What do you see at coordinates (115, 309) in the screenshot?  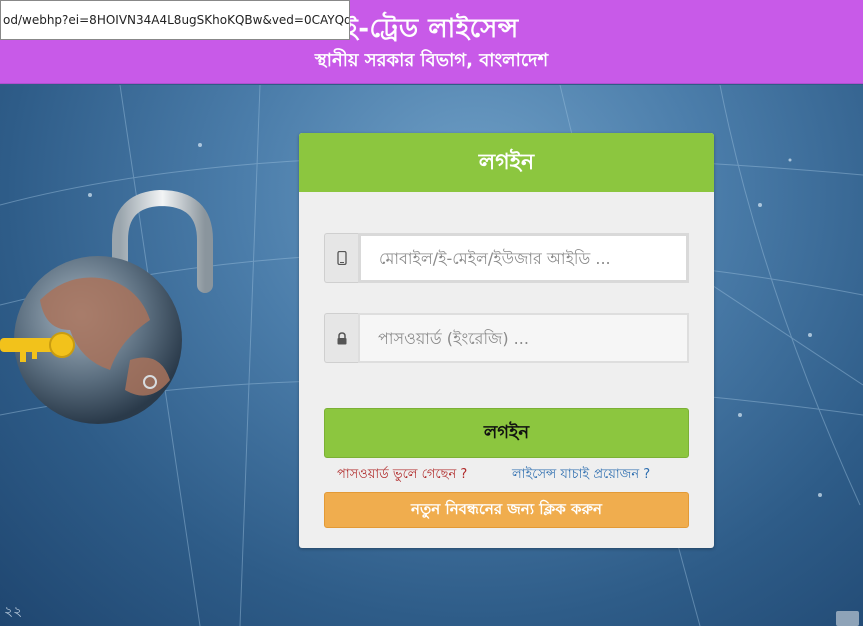 I see `globe-padlock-illustration` at bounding box center [115, 309].